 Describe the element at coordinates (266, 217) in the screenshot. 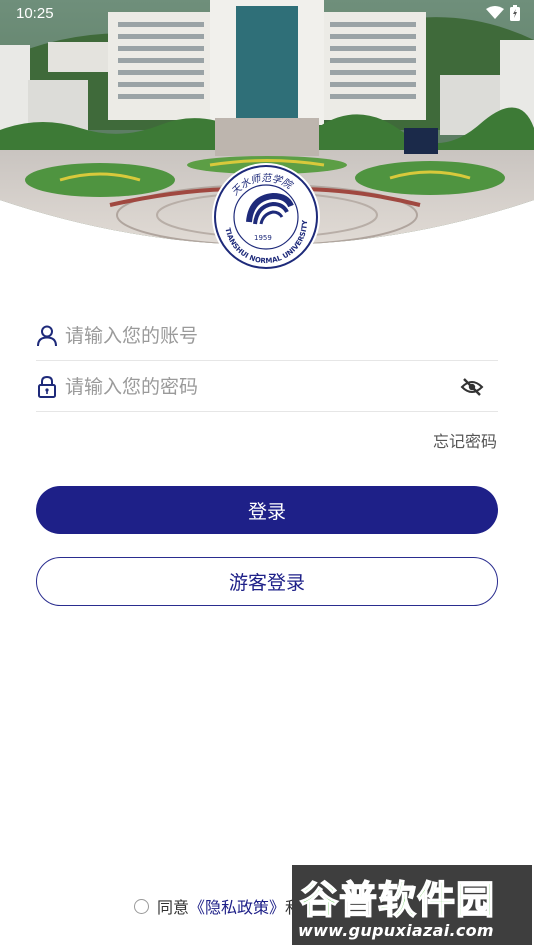

I see `university-logo: 1959 TIANSHUI NORMAL UNIVERSITY 天水师范学院` at that location.